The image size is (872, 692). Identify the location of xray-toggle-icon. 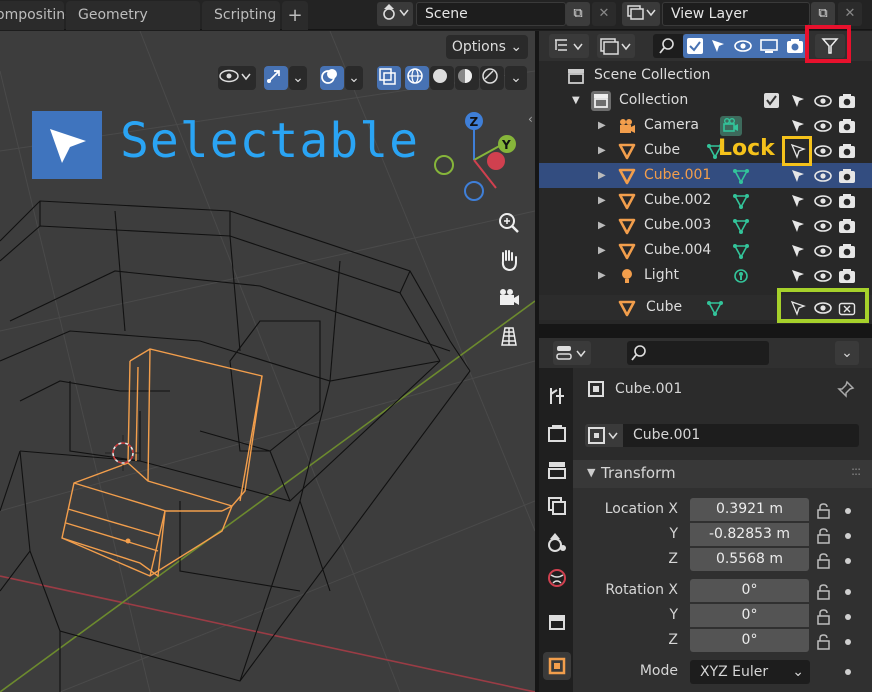
(389, 78).